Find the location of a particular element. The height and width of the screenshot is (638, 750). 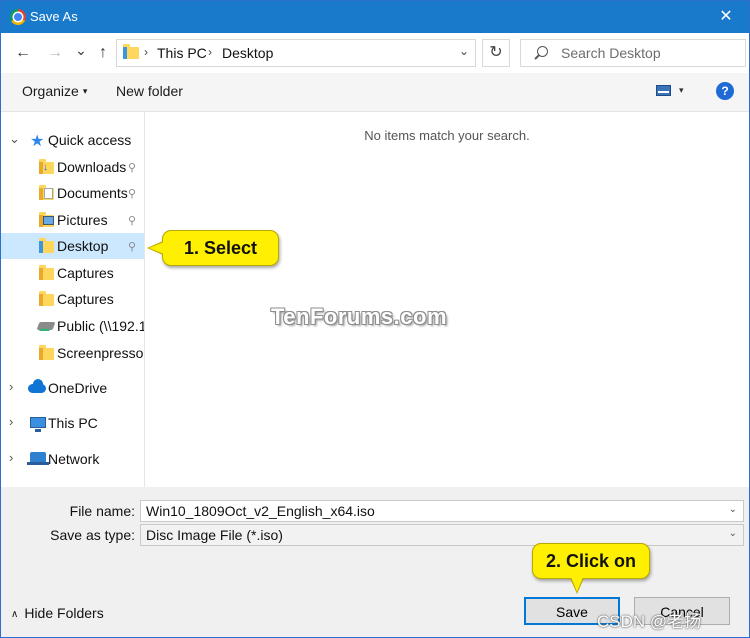

search-box is located at coordinates (633, 53).